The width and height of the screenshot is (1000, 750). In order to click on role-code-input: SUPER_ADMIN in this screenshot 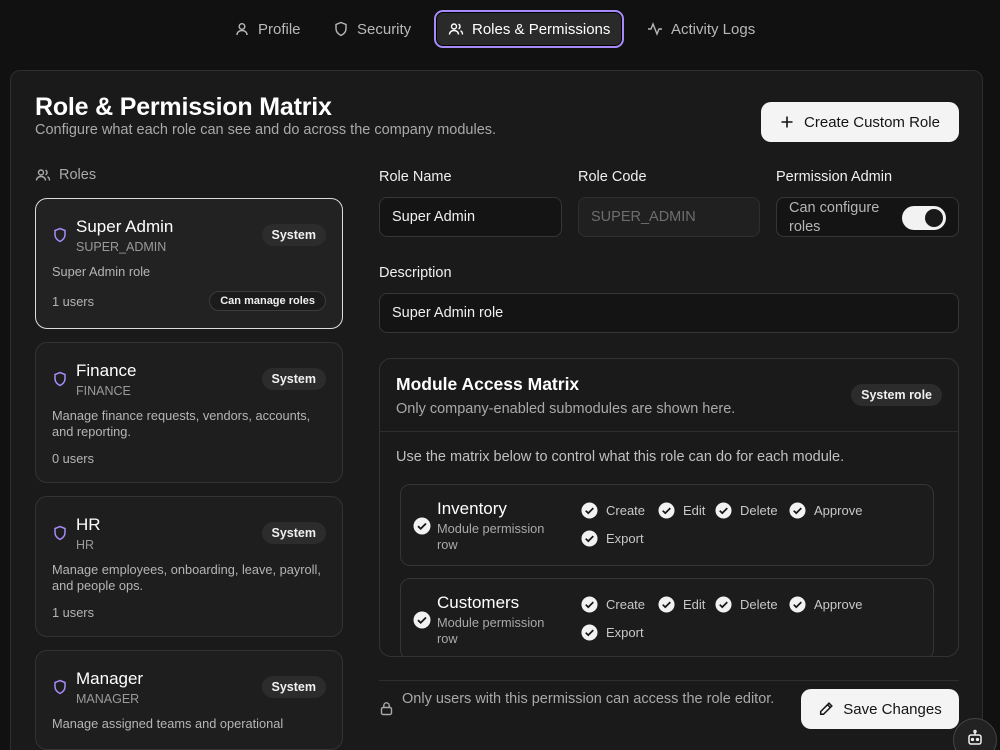, I will do `click(669, 217)`.